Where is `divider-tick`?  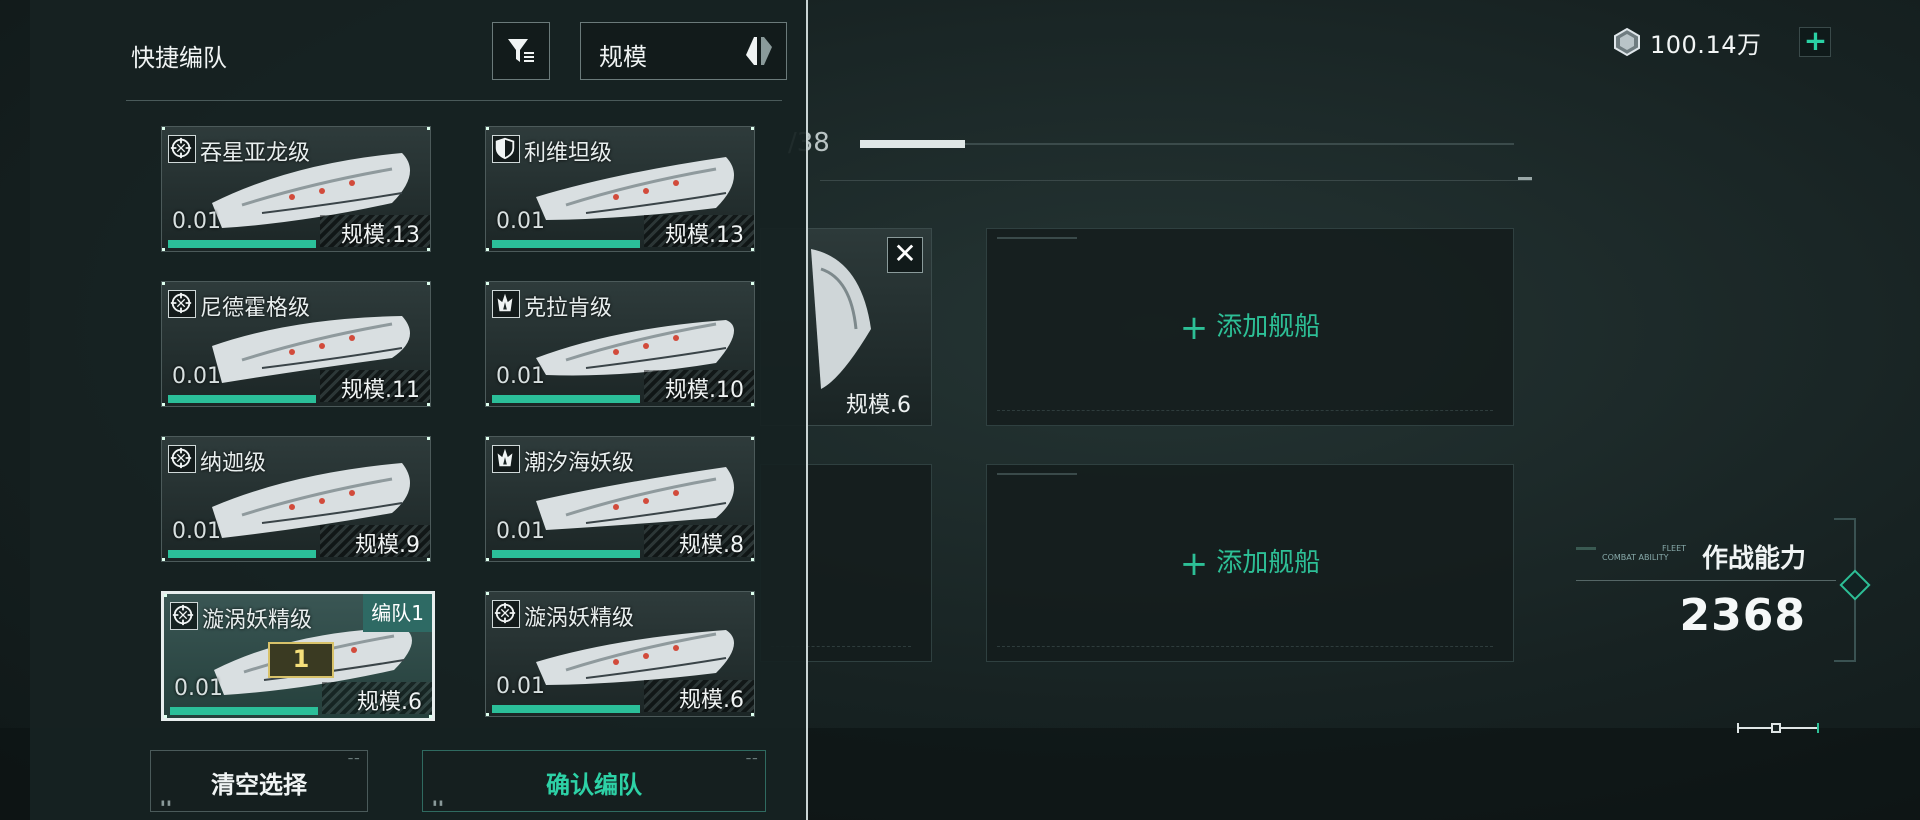
divider-tick is located at coordinates (1525, 178).